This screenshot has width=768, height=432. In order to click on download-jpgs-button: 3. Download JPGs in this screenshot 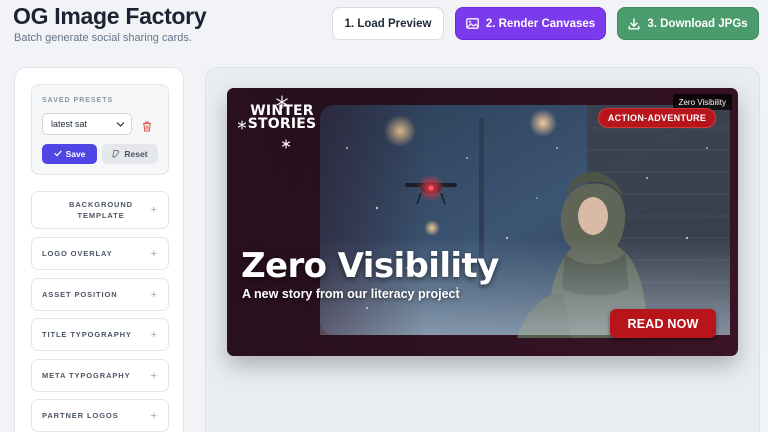, I will do `click(688, 23)`.